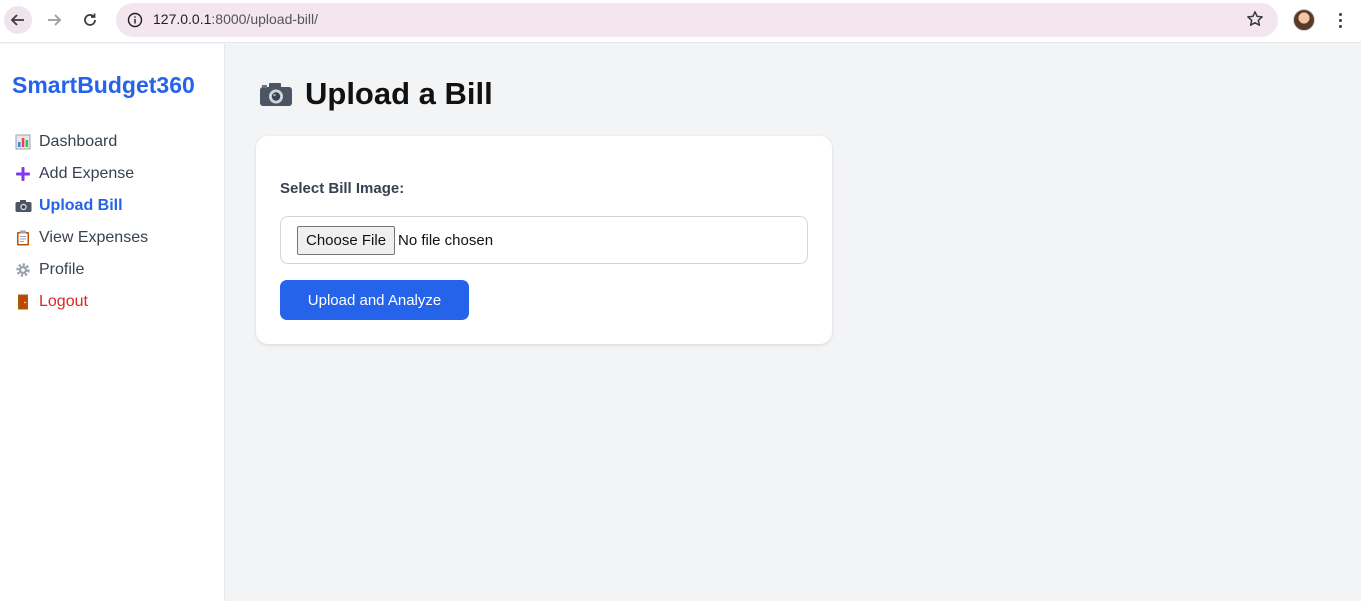  Describe the element at coordinates (63, 301) in the screenshot. I see `sidebar-item-label: Logout` at that location.